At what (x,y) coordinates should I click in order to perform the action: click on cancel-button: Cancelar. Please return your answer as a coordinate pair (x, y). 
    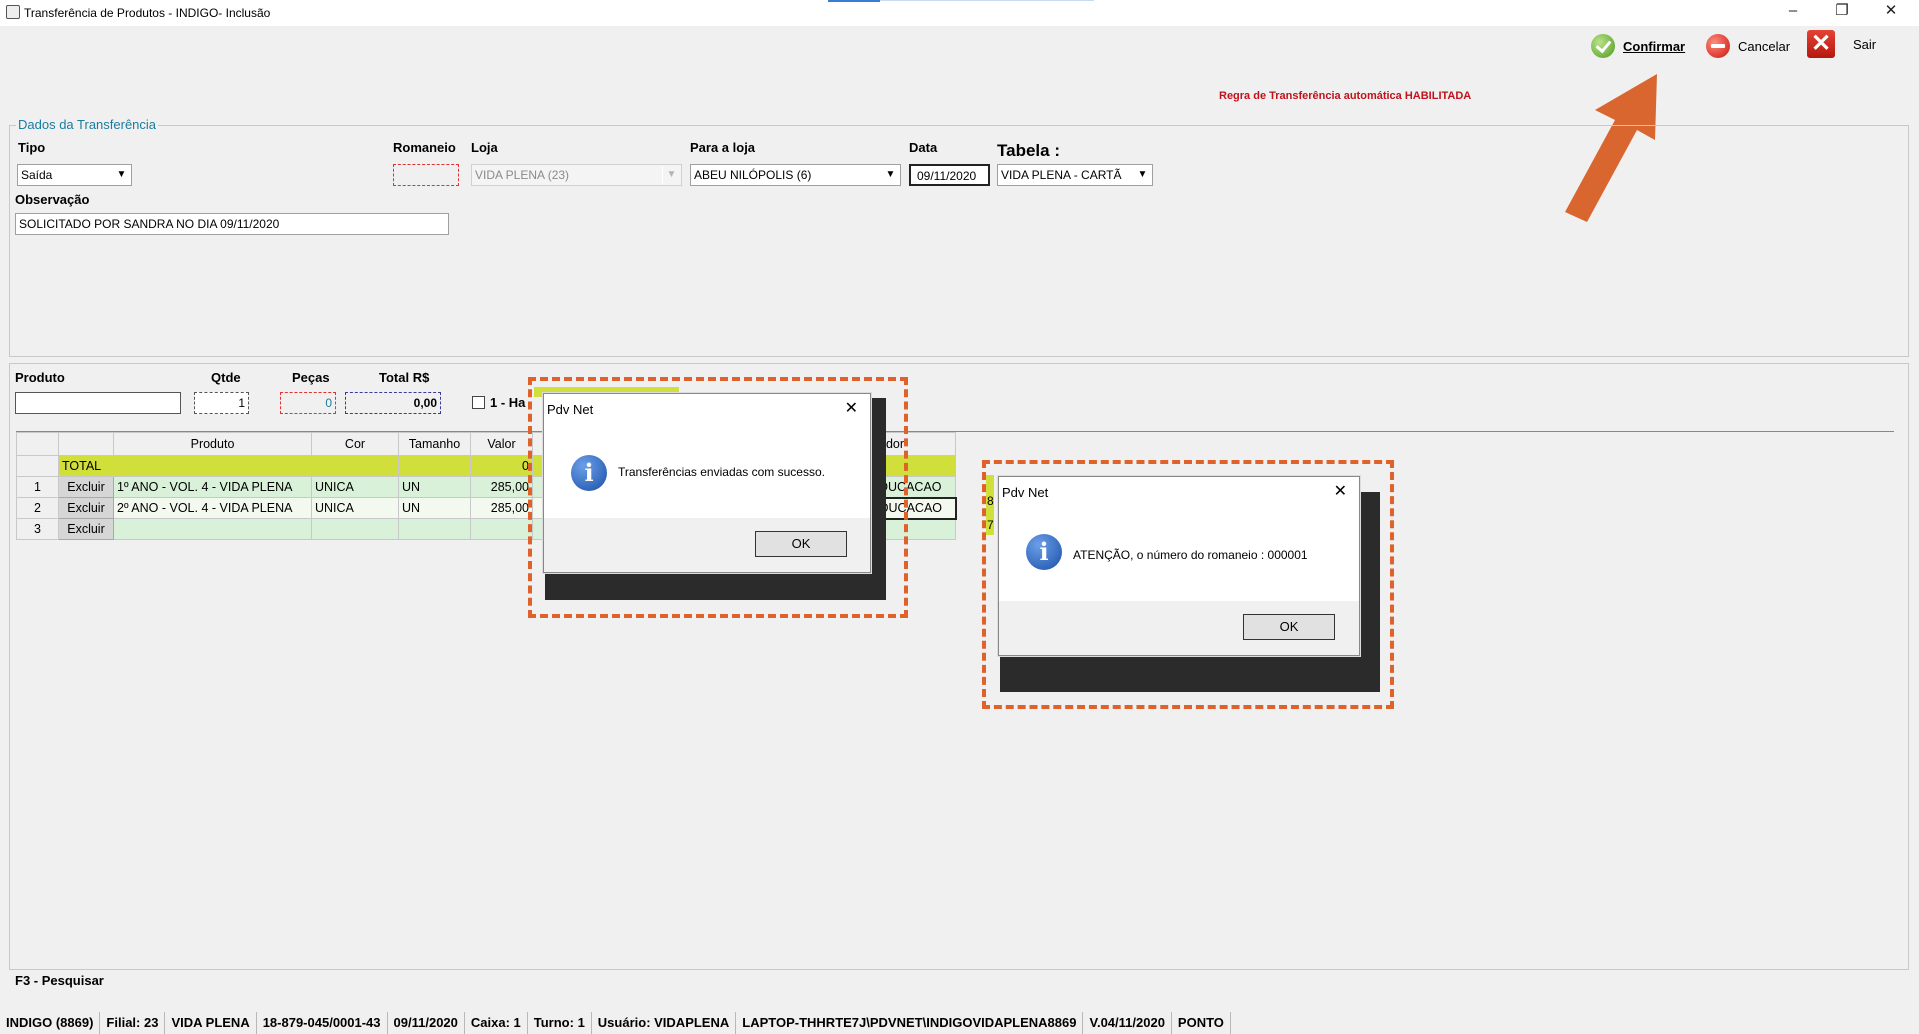
    Looking at the image, I should click on (1748, 46).